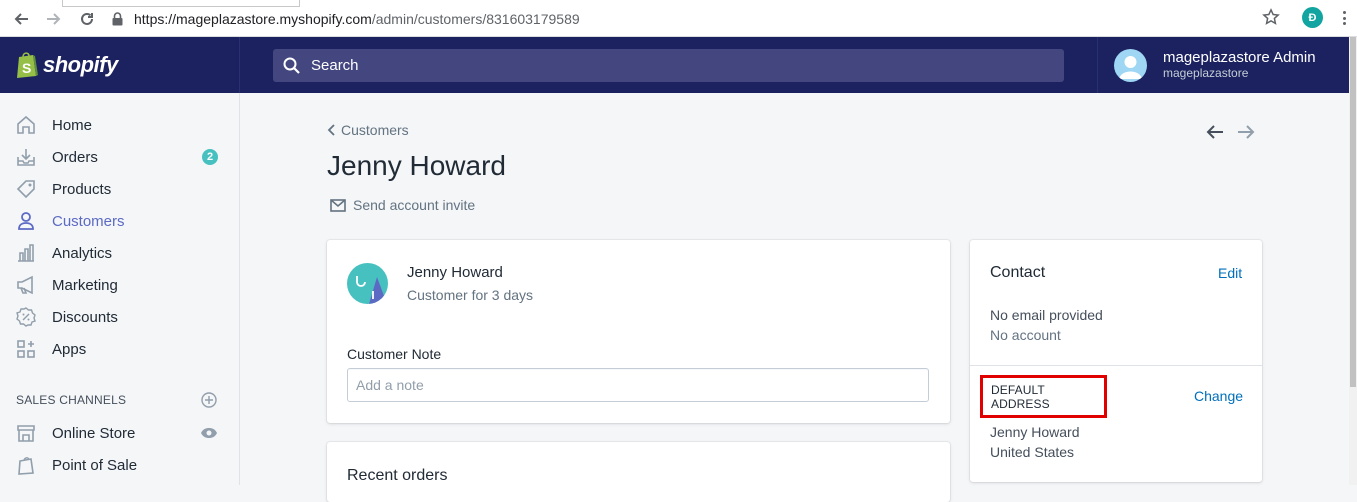 This screenshot has height=502, width=1357. What do you see at coordinates (1046, 315) in the screenshot?
I see `contact-email: No email provided` at bounding box center [1046, 315].